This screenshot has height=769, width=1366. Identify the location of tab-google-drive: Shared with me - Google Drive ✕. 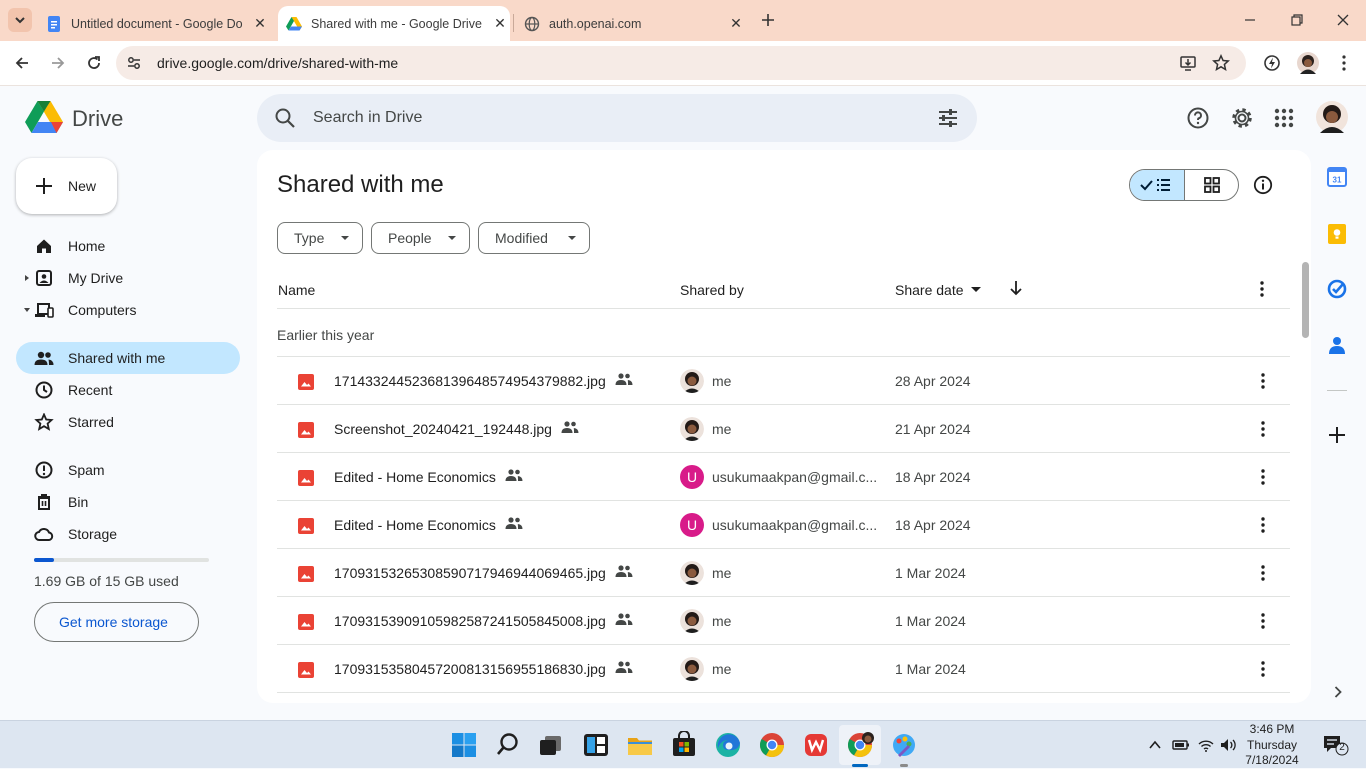
(394, 23).